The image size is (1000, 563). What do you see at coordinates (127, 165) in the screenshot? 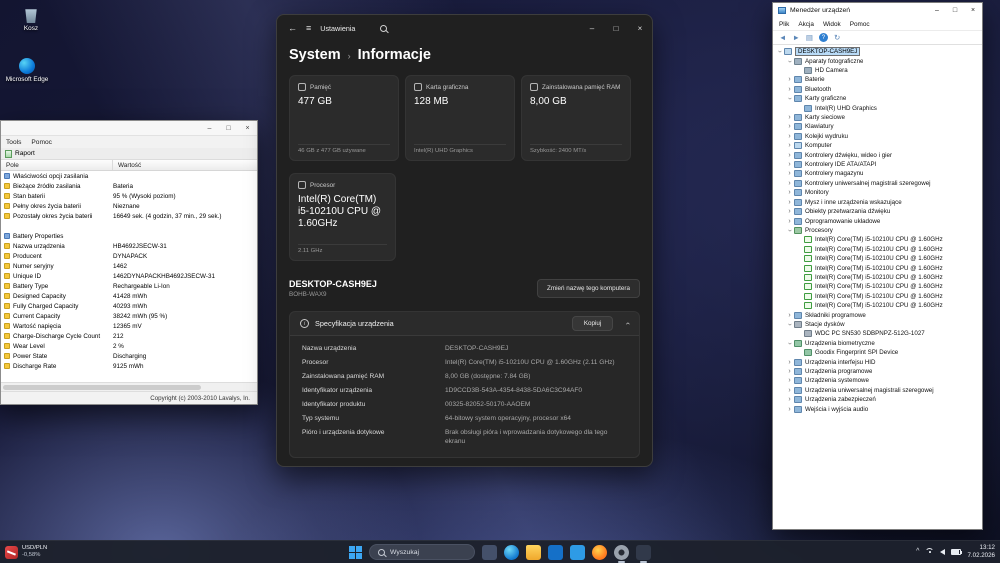
I see `column-header-value: Wartość` at bounding box center [127, 165].